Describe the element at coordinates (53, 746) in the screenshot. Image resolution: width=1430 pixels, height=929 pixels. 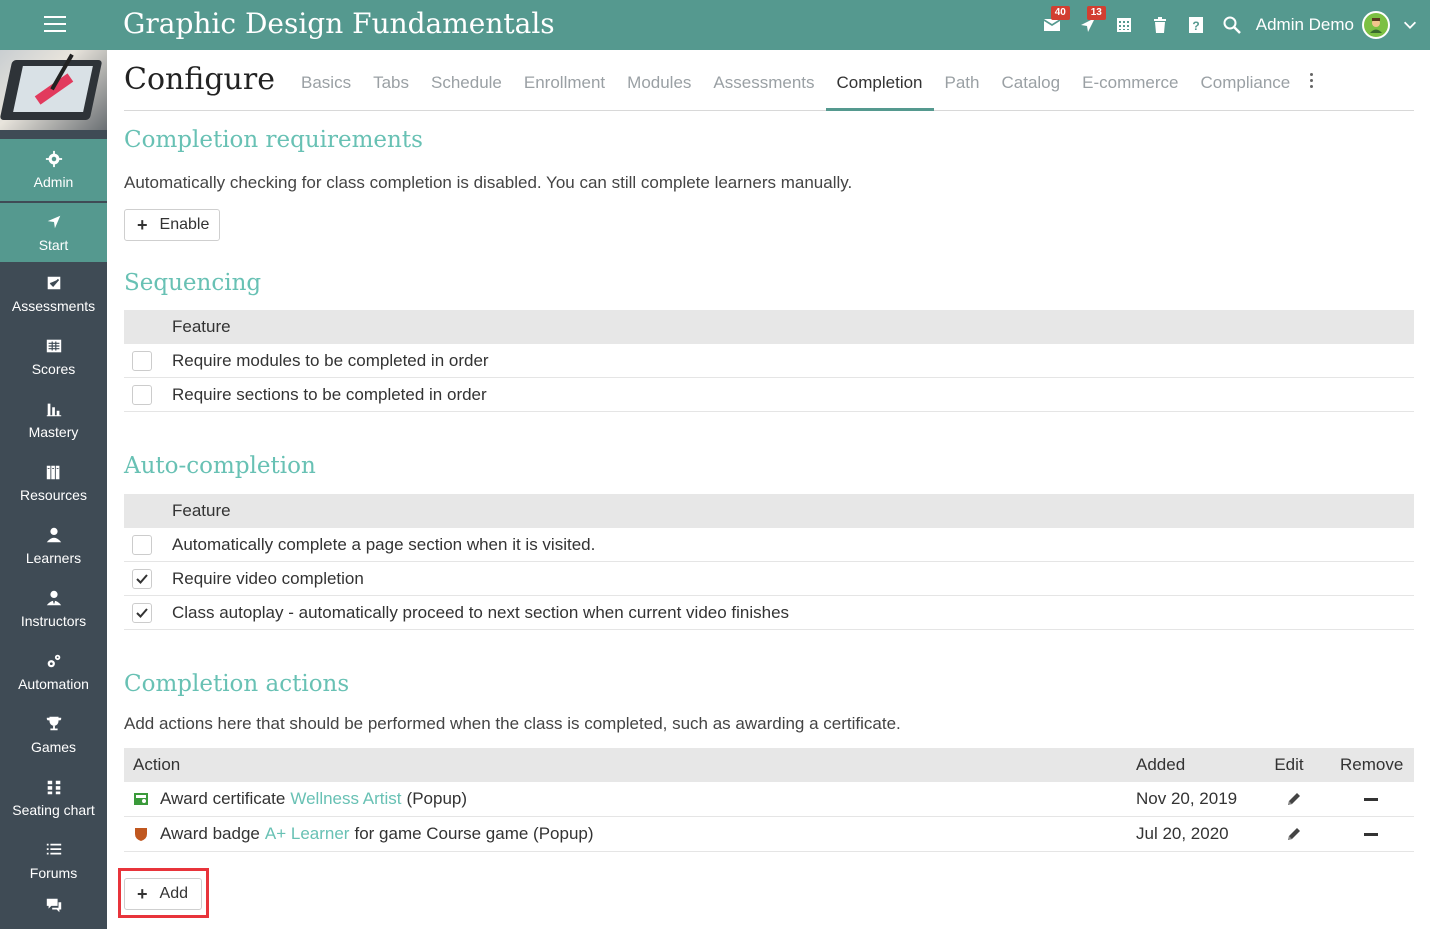
I see `sidebar-item-label: Games` at that location.